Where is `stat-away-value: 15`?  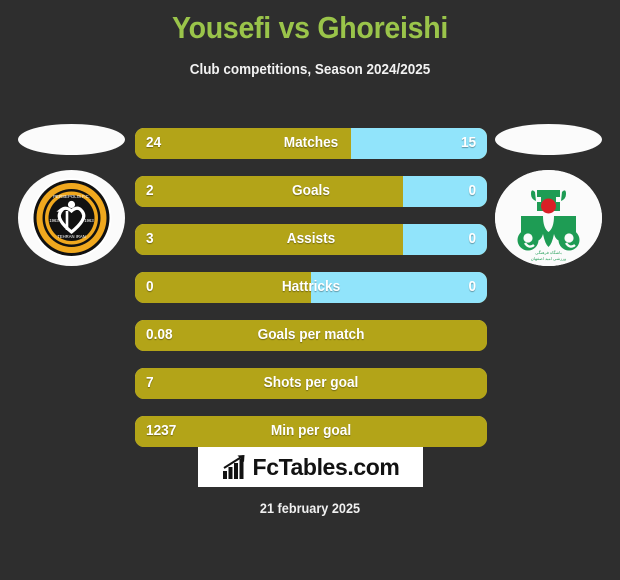 stat-away-value: 15 is located at coordinates (468, 143).